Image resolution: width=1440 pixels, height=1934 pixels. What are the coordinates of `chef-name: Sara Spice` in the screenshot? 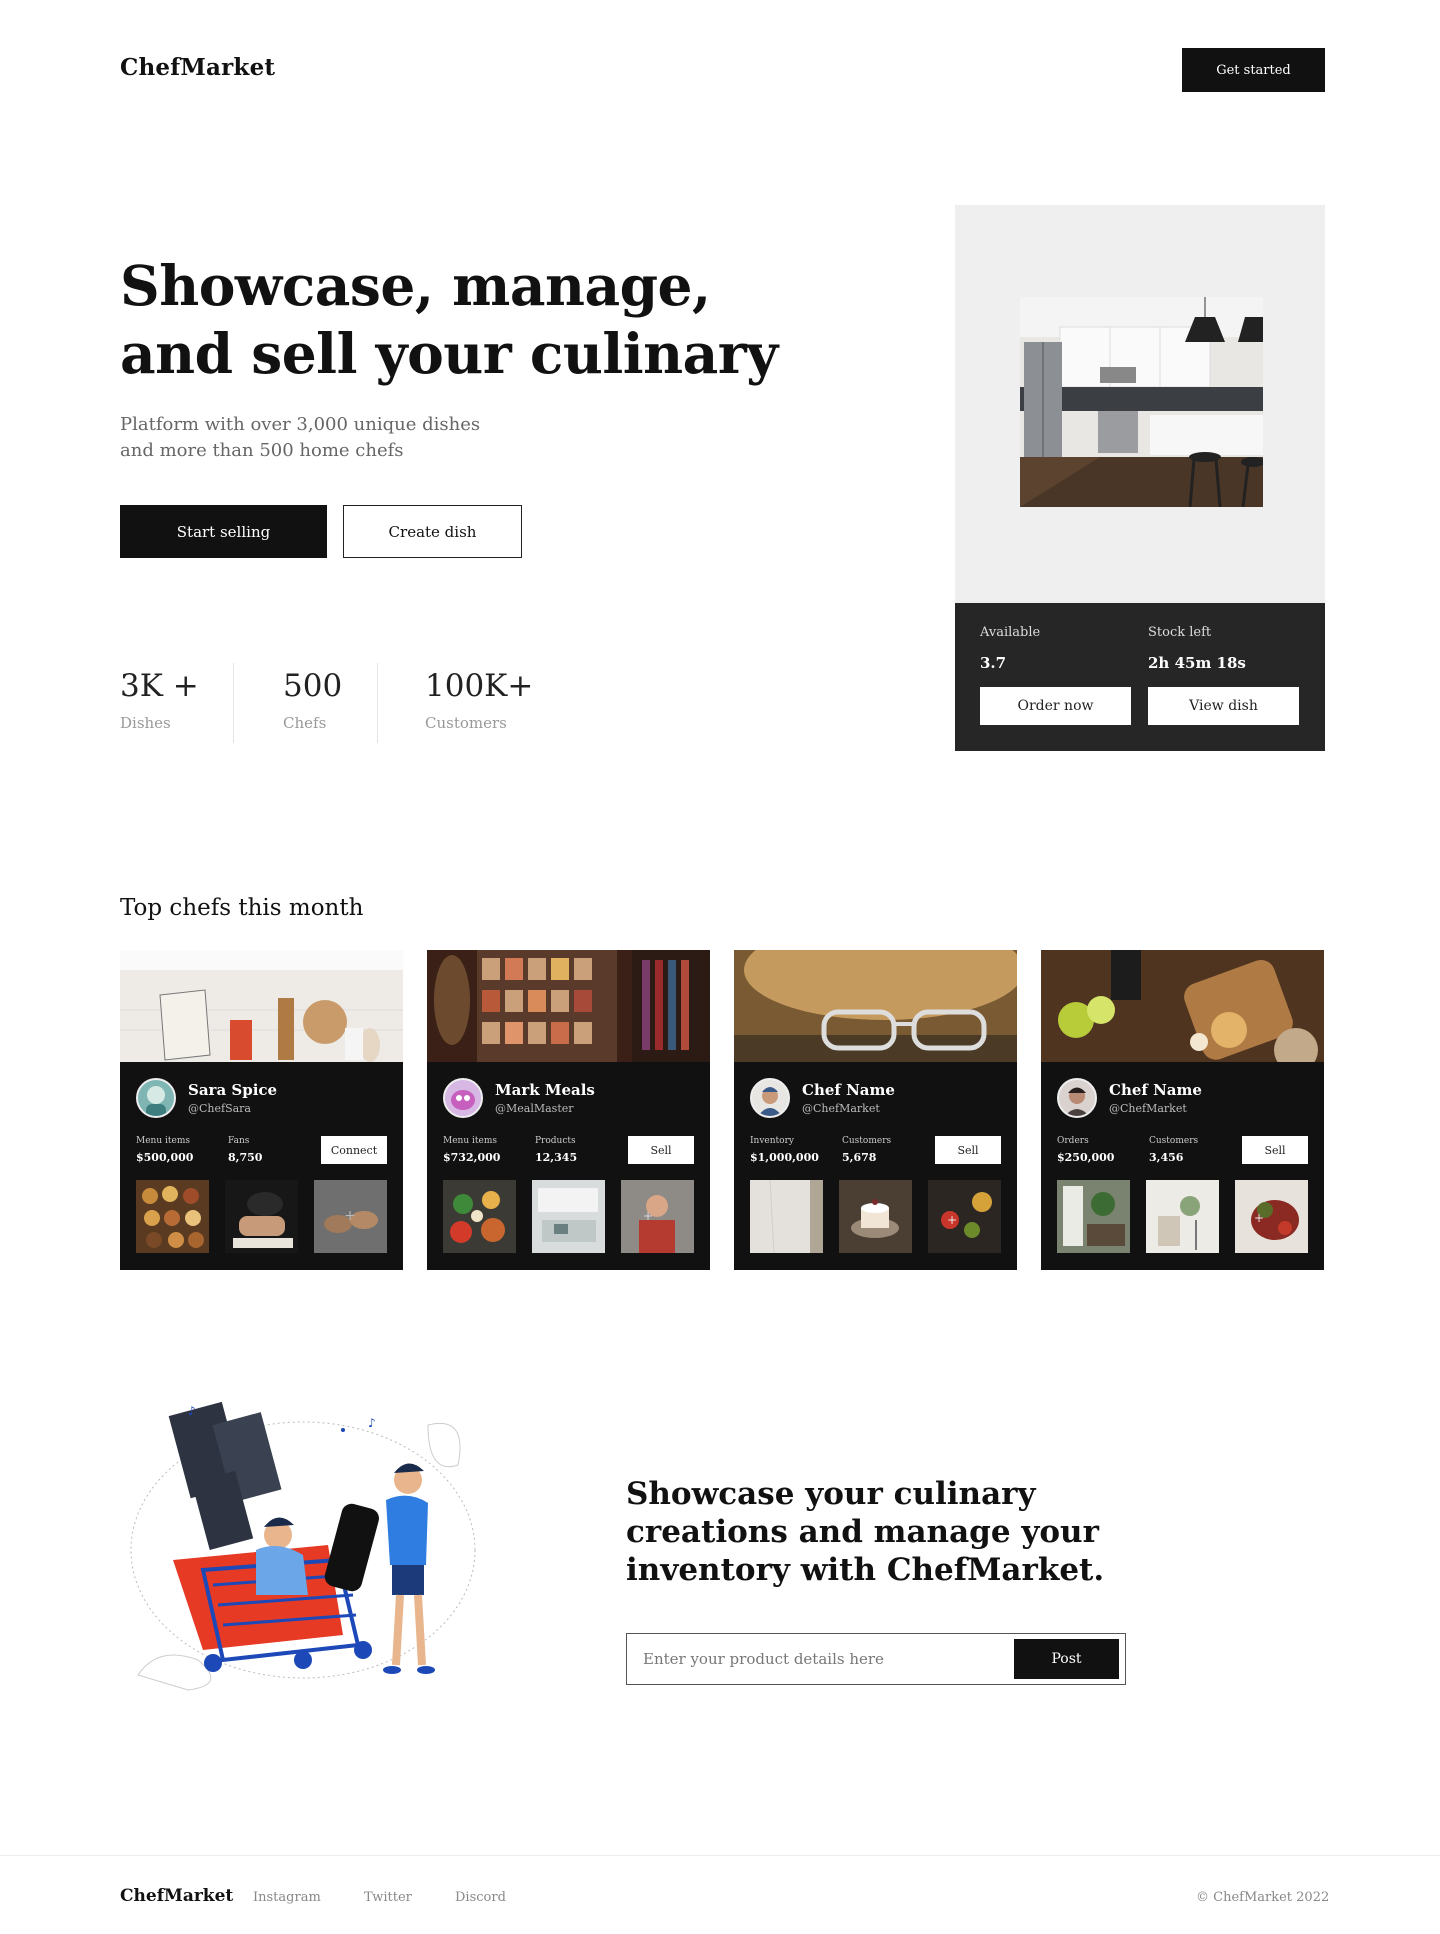 It's located at (233, 1090).